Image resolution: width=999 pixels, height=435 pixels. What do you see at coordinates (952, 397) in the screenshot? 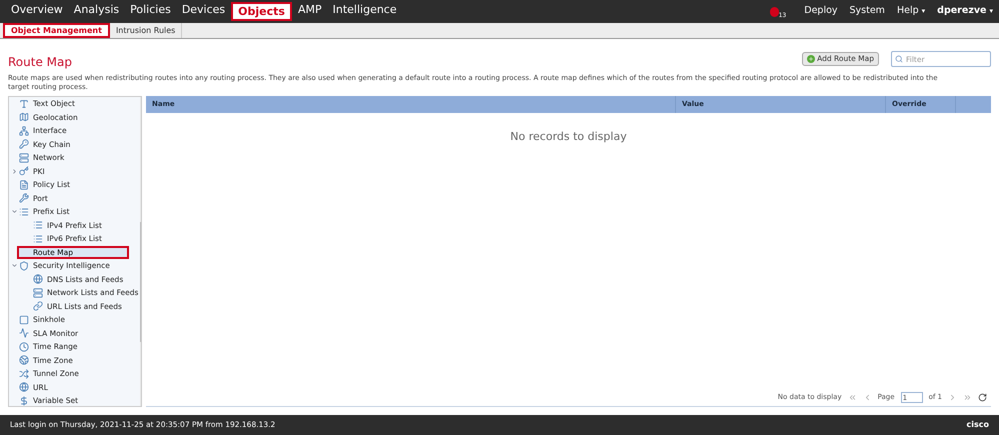
I see `next-page-icon` at bounding box center [952, 397].